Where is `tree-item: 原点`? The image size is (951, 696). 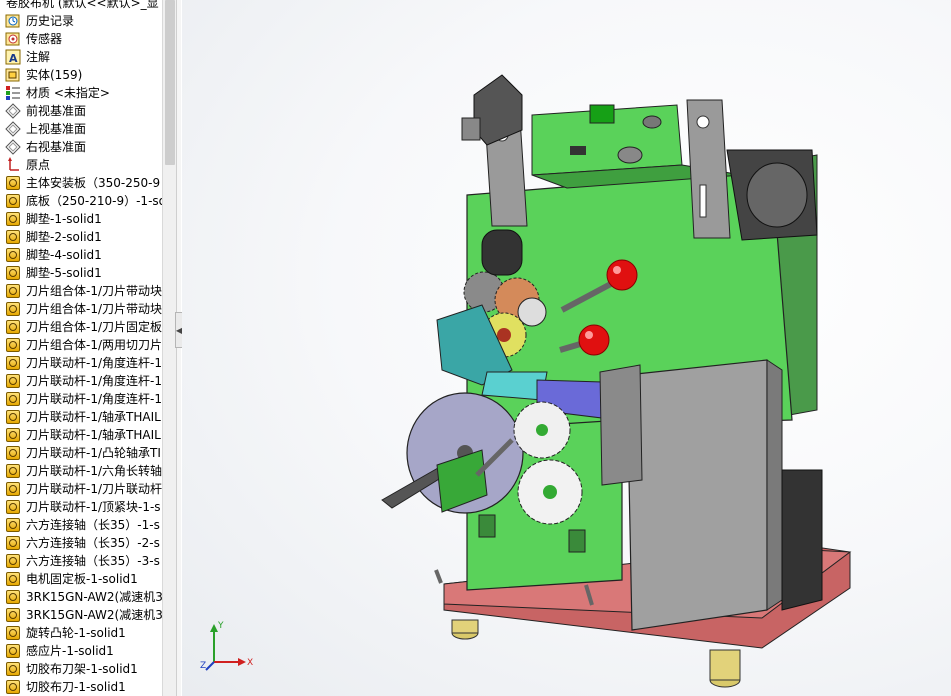
tree-item: 原点 is located at coordinates (81, 165).